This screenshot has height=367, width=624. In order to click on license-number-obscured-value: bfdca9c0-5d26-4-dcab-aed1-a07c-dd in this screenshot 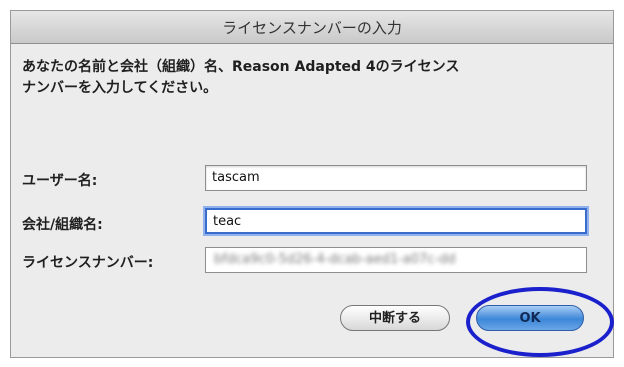, I will do `click(335, 259)`.